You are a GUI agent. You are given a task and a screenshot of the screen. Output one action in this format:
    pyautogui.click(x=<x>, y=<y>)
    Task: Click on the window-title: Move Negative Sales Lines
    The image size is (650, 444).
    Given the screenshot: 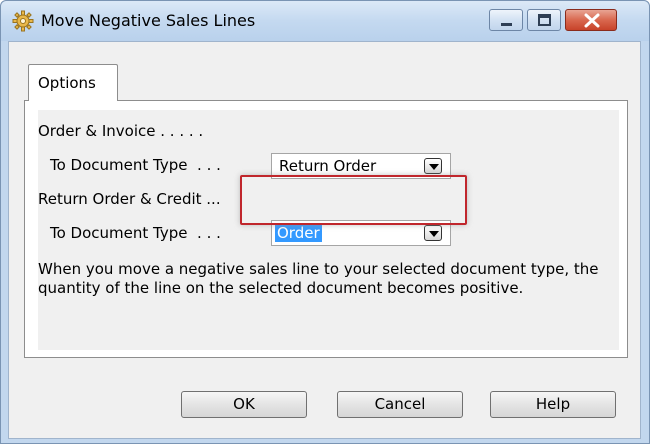 What is the action you would take?
    pyautogui.click(x=148, y=20)
    